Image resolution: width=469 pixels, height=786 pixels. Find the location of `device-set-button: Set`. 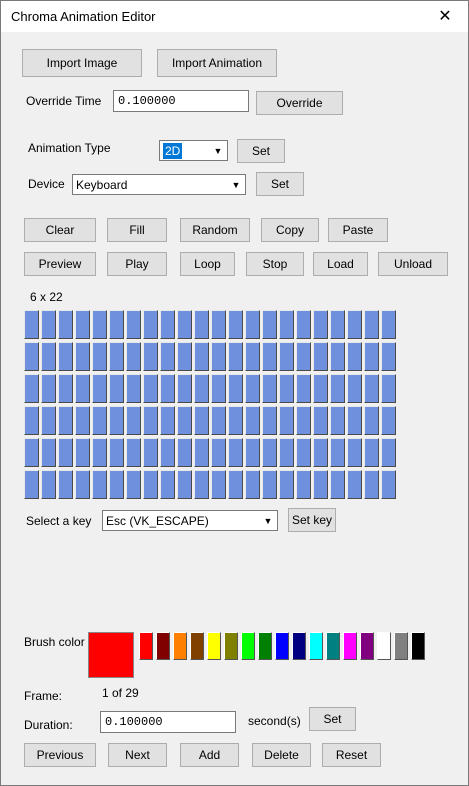

device-set-button: Set is located at coordinates (280, 184).